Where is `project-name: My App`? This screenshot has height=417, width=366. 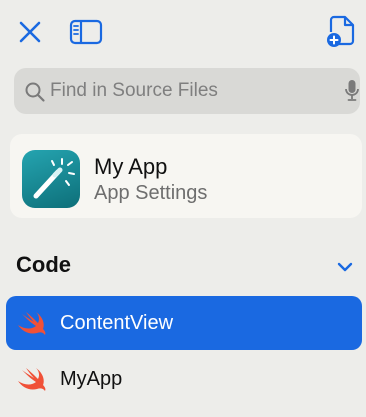
project-name: My App is located at coordinates (131, 166).